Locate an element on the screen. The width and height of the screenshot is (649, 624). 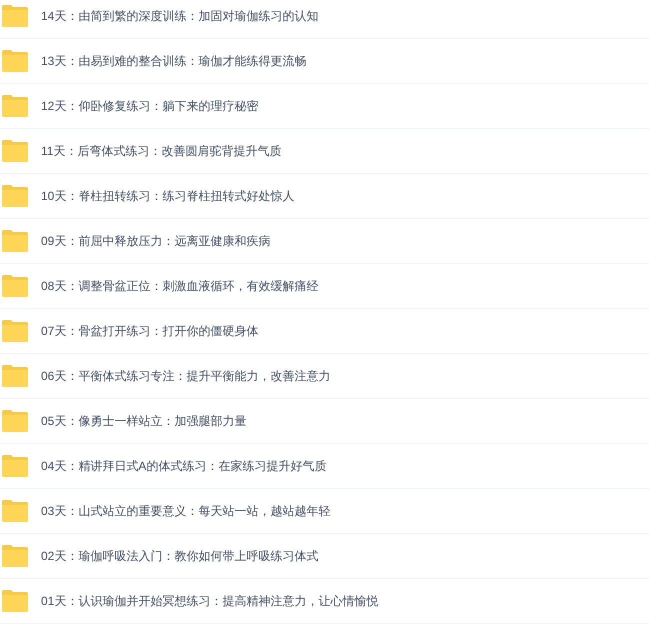
folder-name: 02天：瑜伽呼吸法入门：教你如何带上呼吸练习体式 is located at coordinates (179, 556).